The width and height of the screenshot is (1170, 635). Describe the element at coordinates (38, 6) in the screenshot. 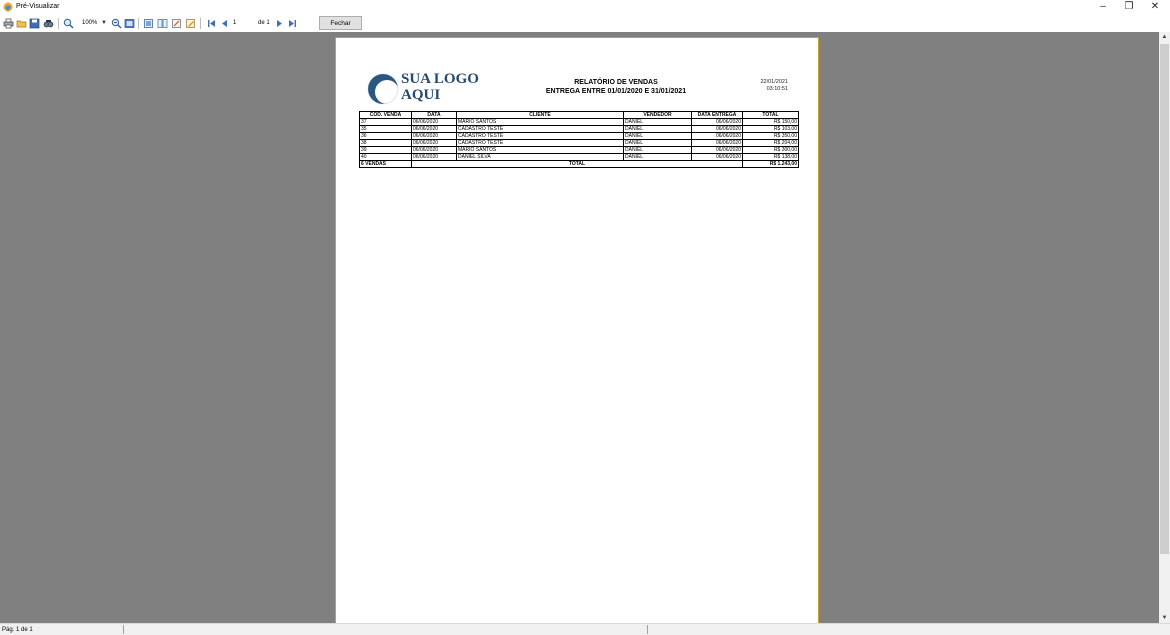

I see `window-title: Pré-Visualizar` at that location.